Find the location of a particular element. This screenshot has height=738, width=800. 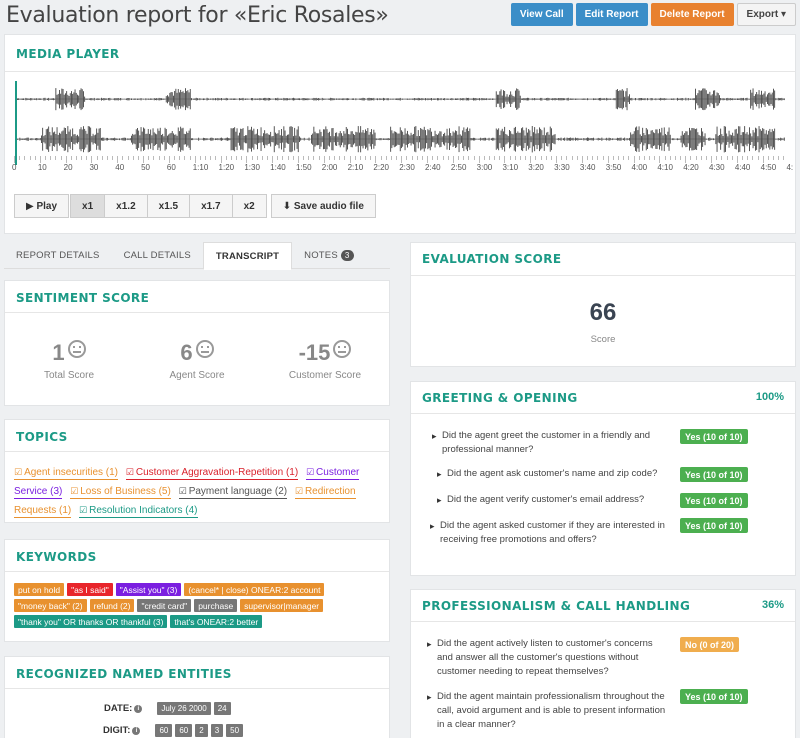

speed-x1-5-button: x1.5 is located at coordinates (168, 206).